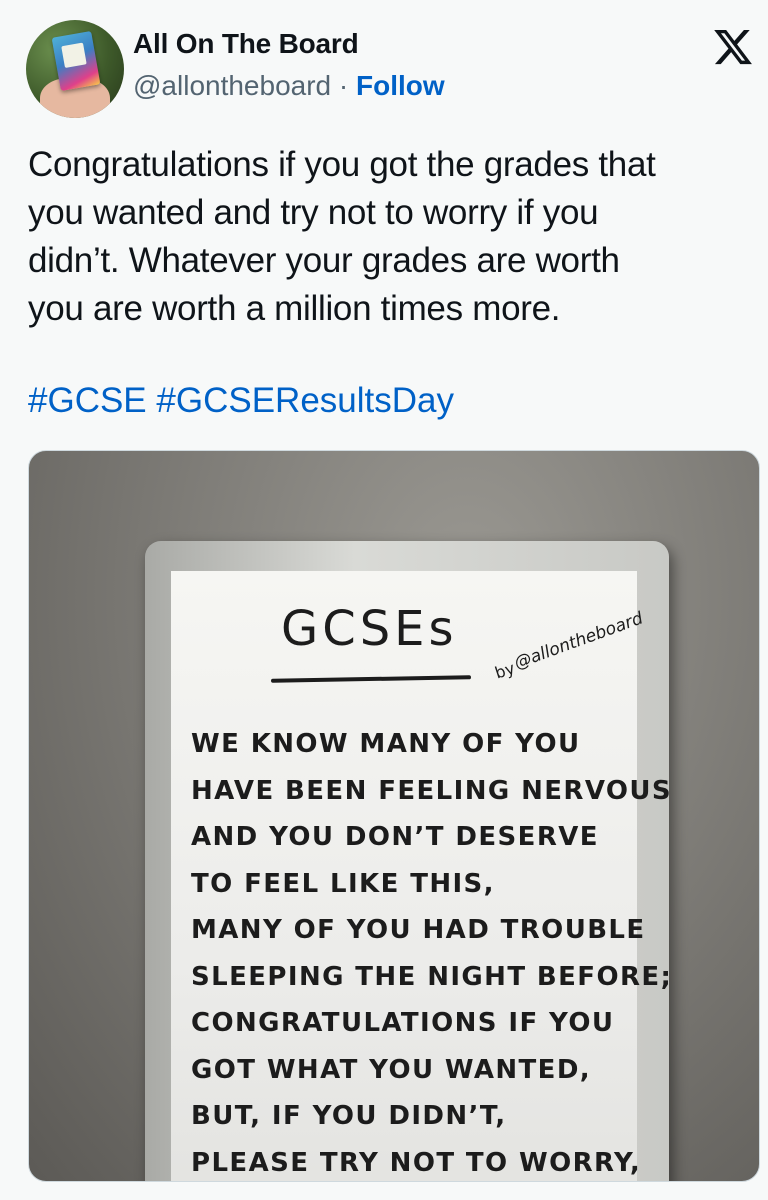  Describe the element at coordinates (578, 641) in the screenshot. I see `whiteboard-handle: @allontheboard` at that location.